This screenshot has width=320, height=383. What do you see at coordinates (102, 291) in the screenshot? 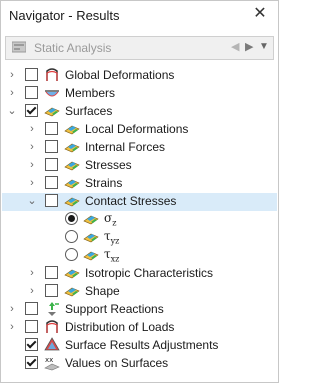
I see `tree-item-label: Shape` at bounding box center [102, 291].